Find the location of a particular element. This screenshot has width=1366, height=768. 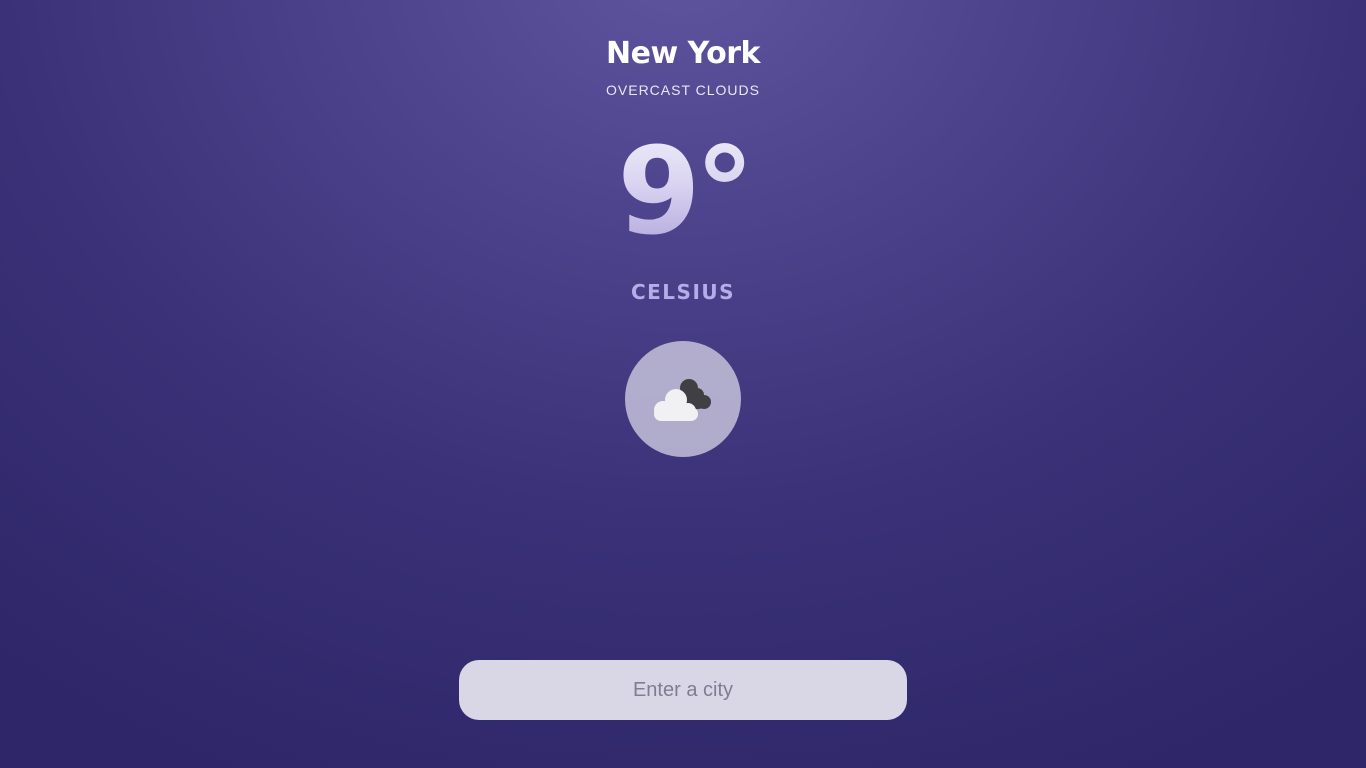

weather-icon-container is located at coordinates (683, 399).